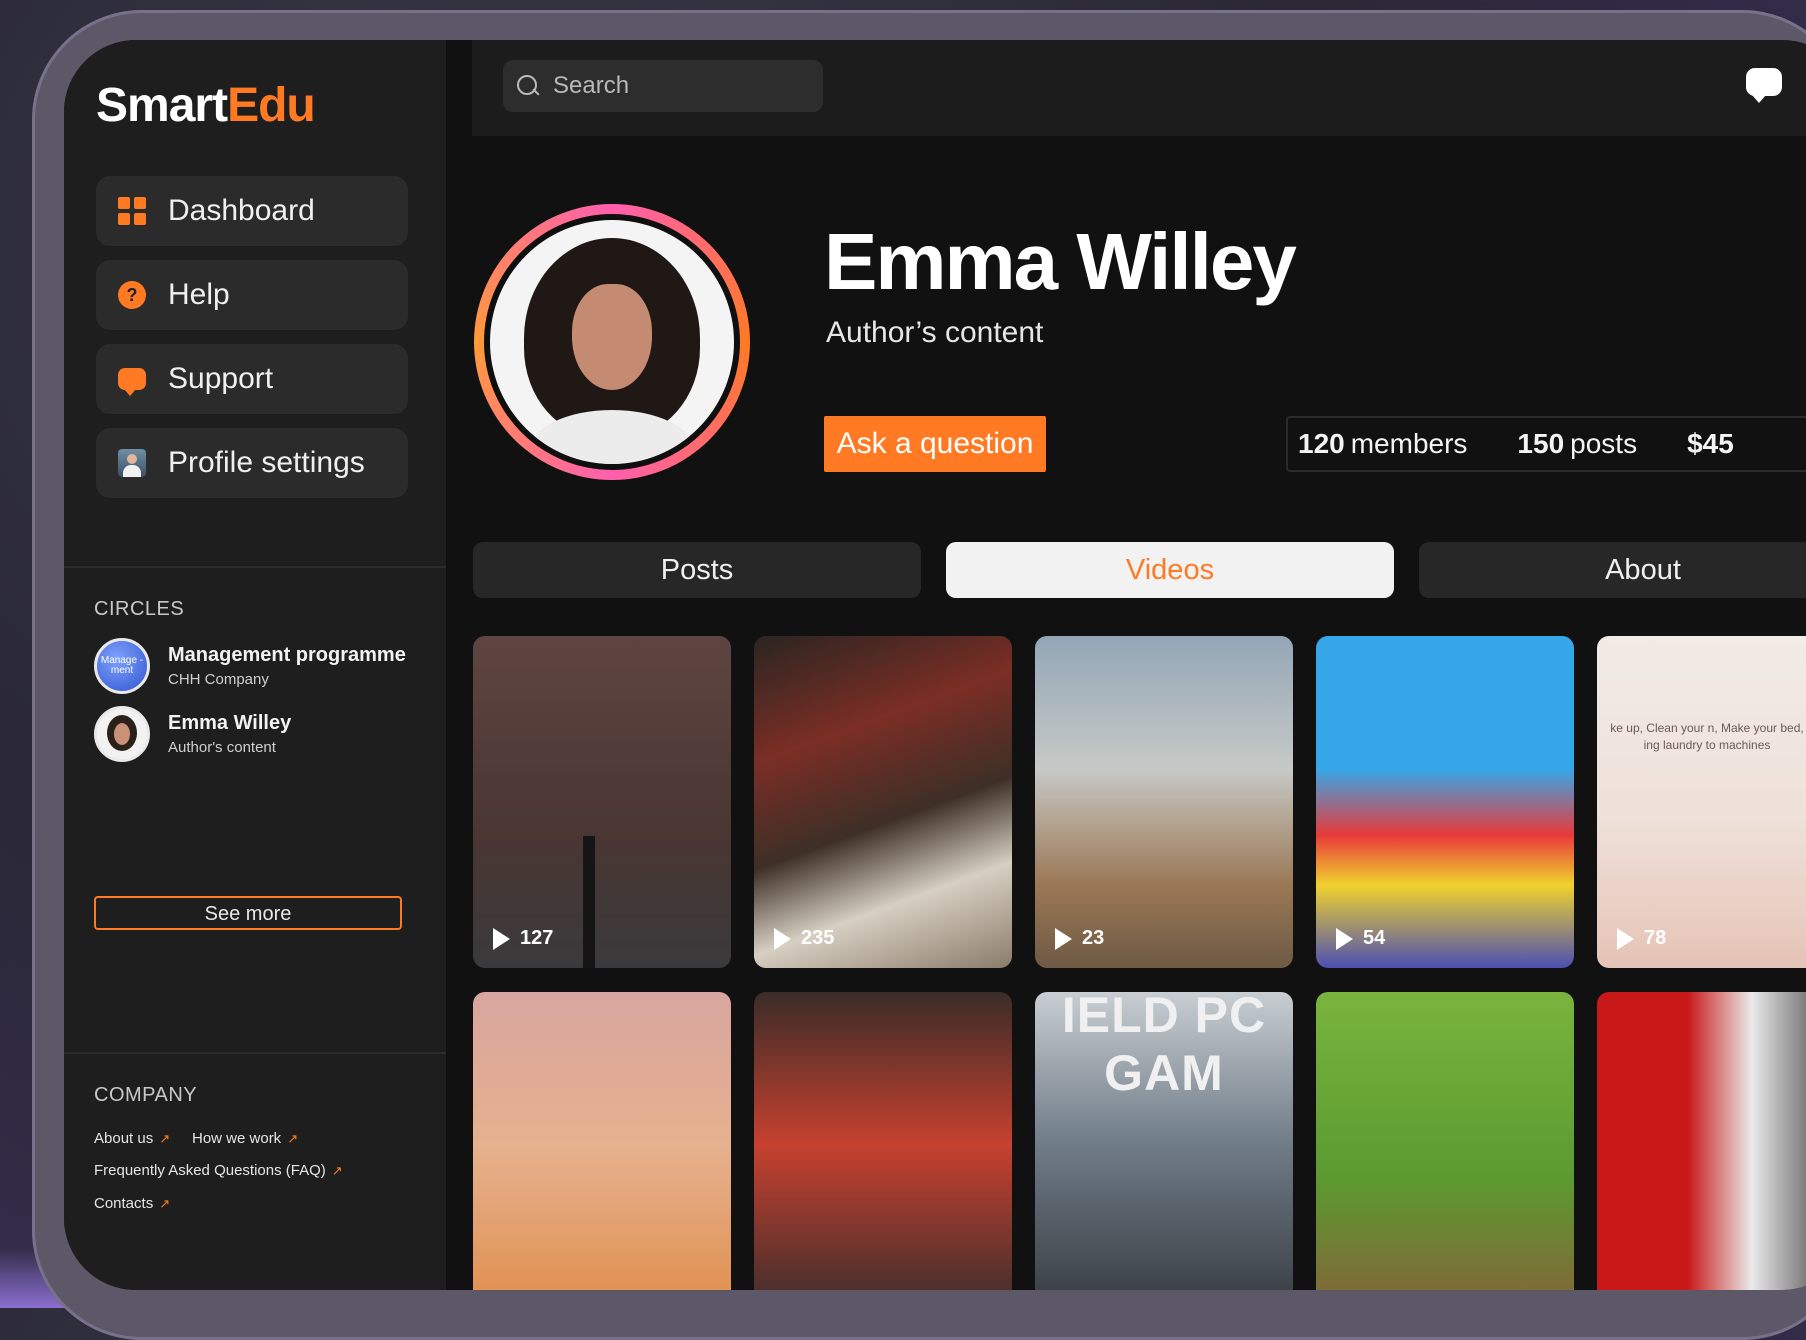  I want to click on help-icon: ?, so click(132, 295).